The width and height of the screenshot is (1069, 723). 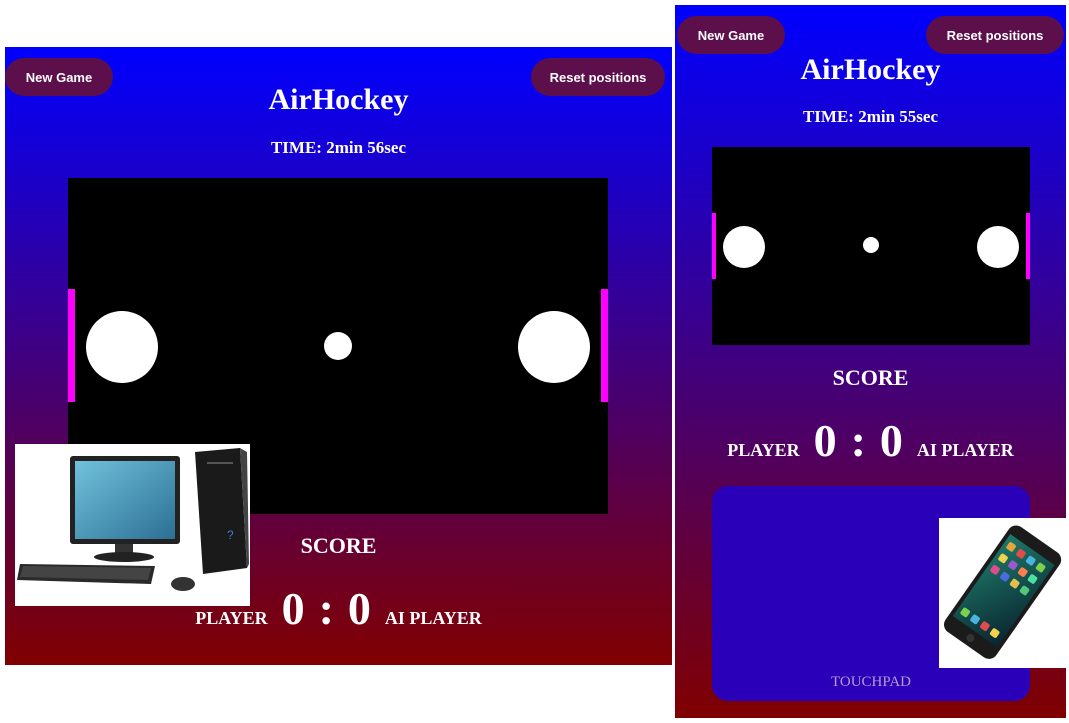 I want to click on smartphone-image, so click(x=1002, y=593).